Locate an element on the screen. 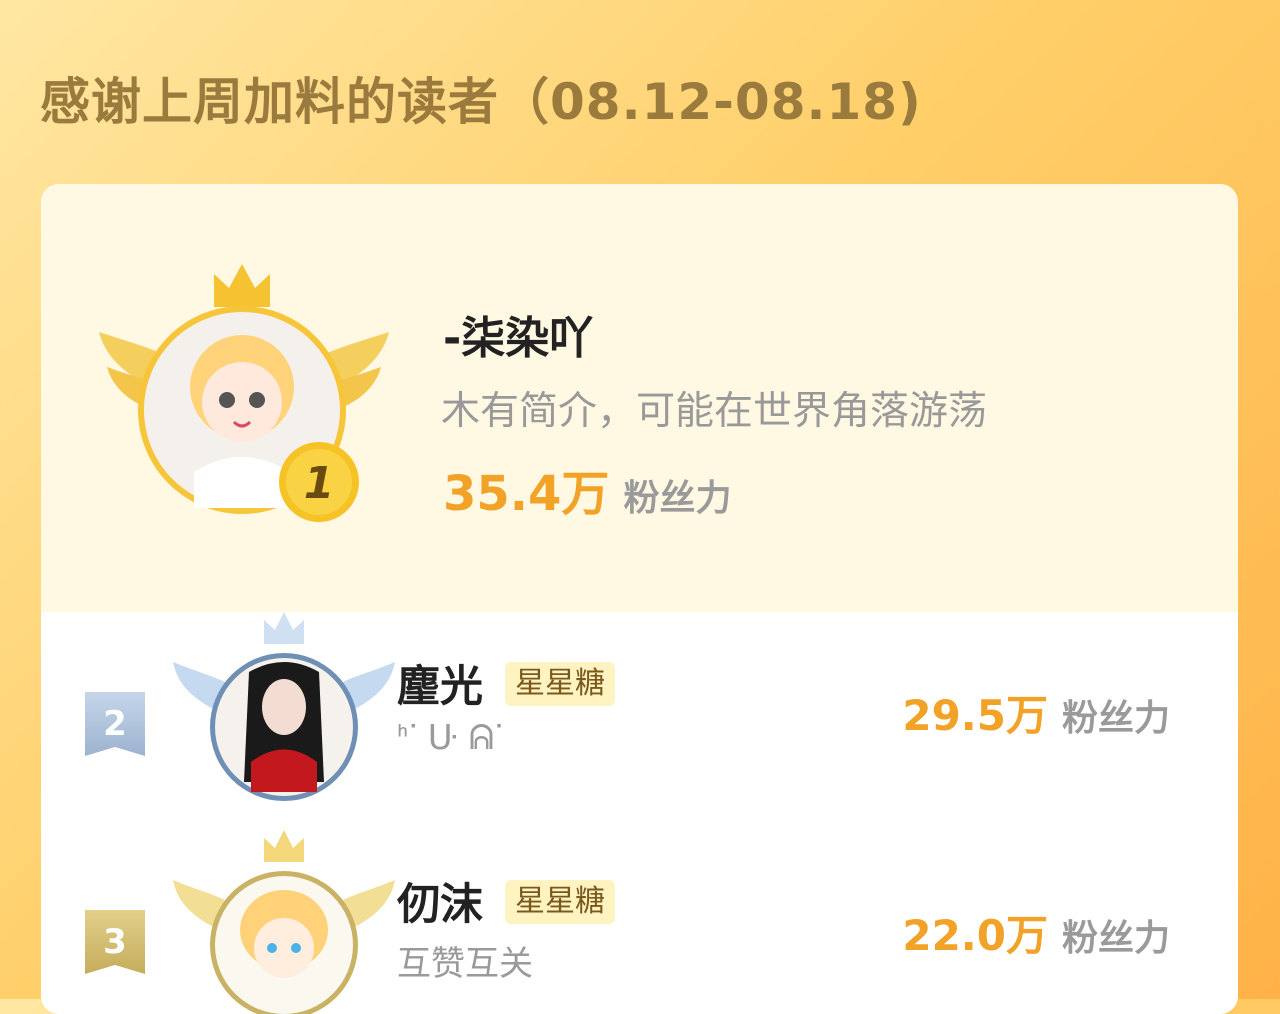 This screenshot has height=1014, width=1280. fans-value: 35.4万 is located at coordinates (526, 494).